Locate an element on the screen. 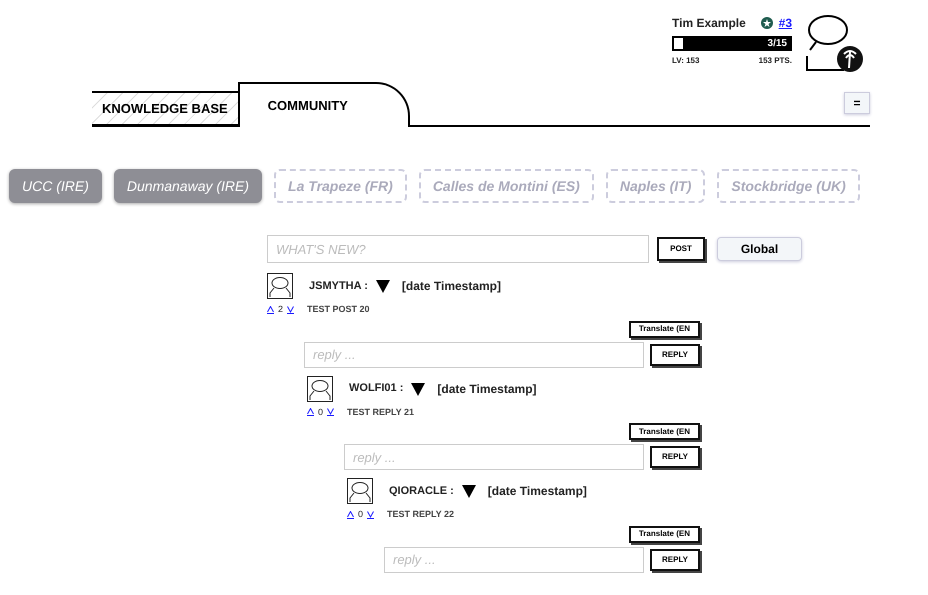 The width and height of the screenshot is (928, 595). downvote-link is located at coordinates (330, 412).